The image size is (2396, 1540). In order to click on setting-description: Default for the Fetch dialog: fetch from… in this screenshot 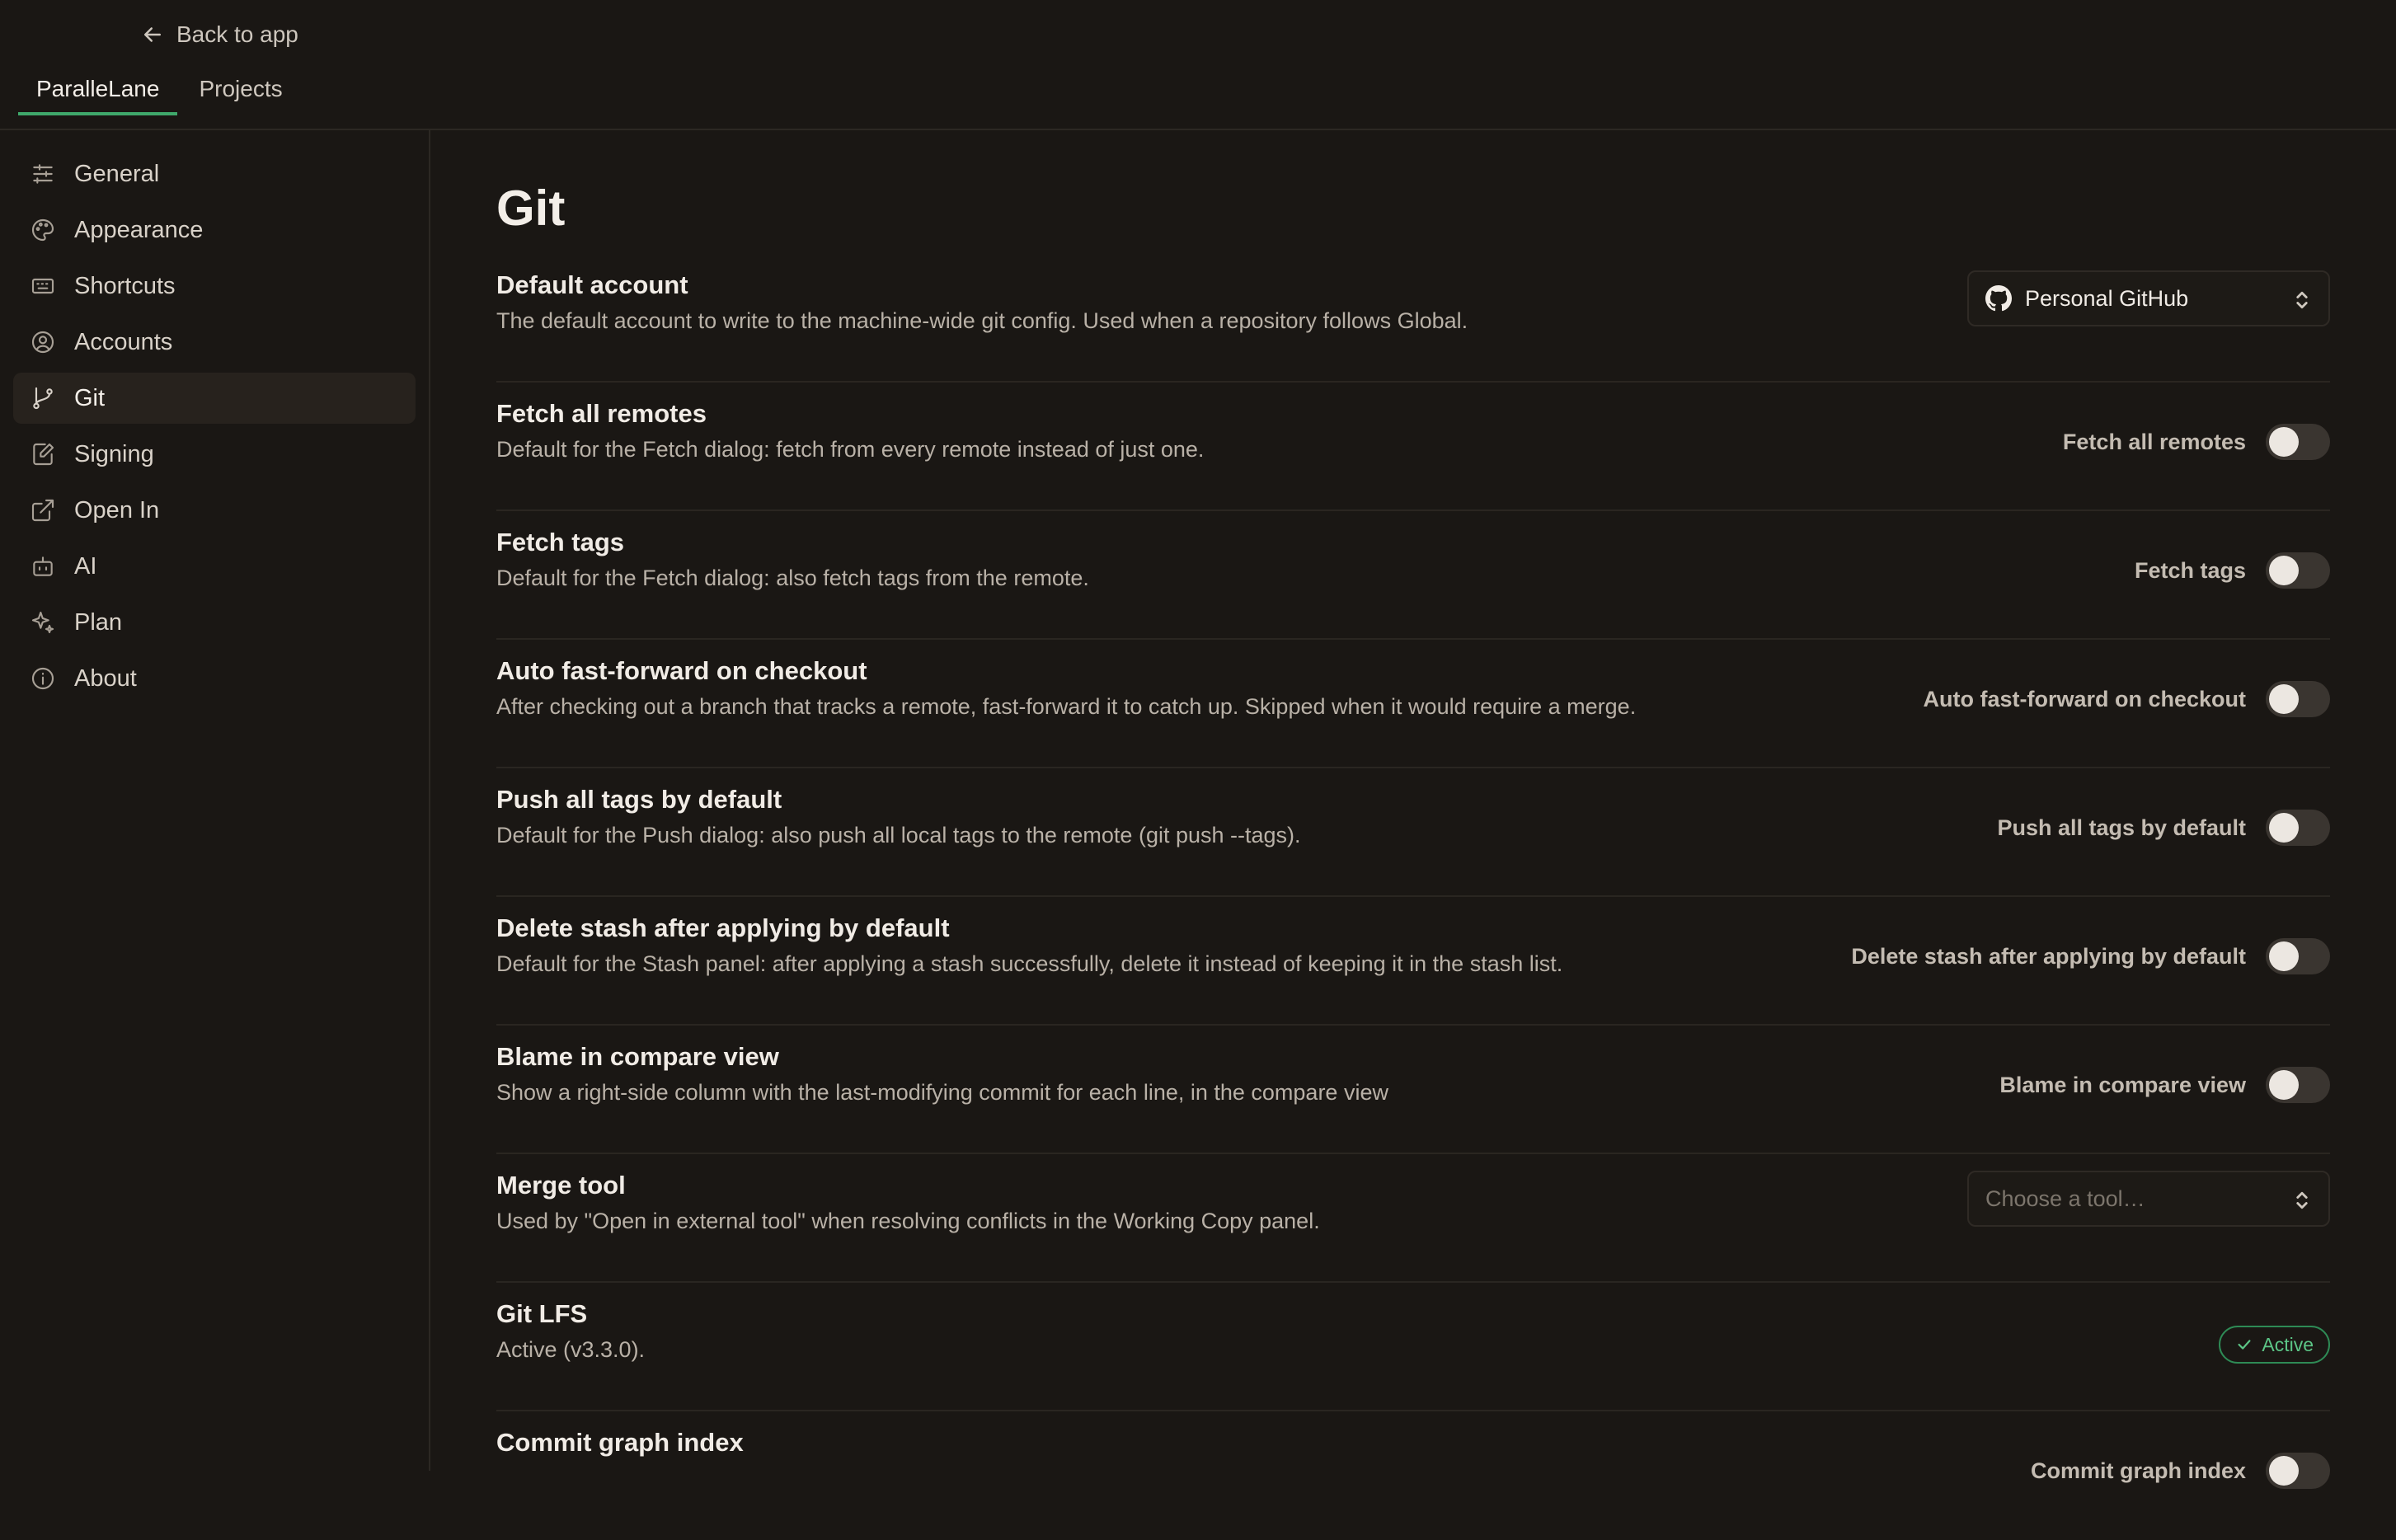, I will do `click(851, 450)`.